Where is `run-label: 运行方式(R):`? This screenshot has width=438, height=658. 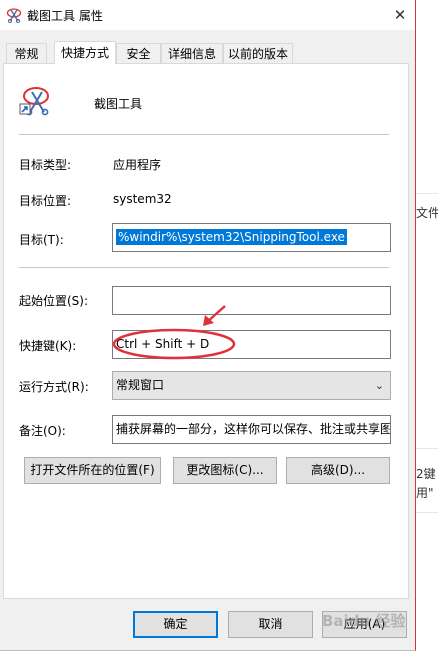 run-label: 运行方式(R): is located at coordinates (54, 387).